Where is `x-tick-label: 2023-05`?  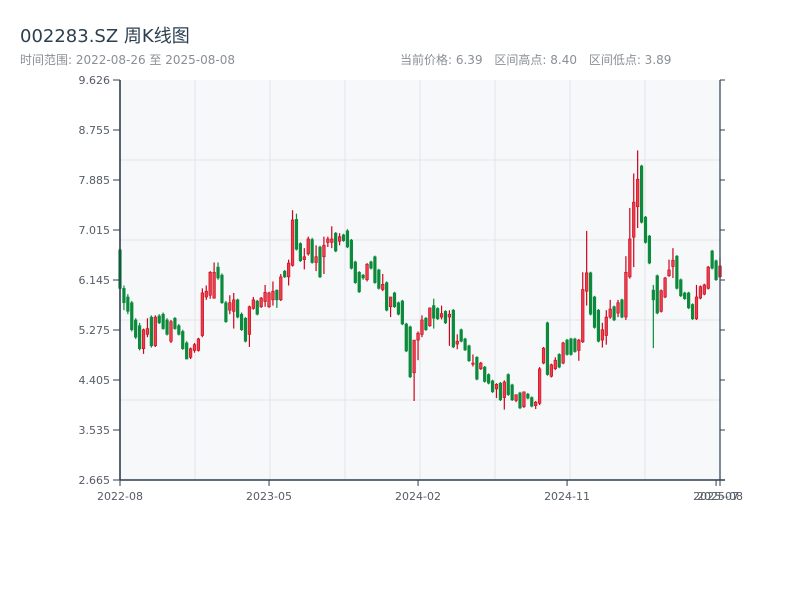
x-tick-label: 2023-05 is located at coordinates (269, 496).